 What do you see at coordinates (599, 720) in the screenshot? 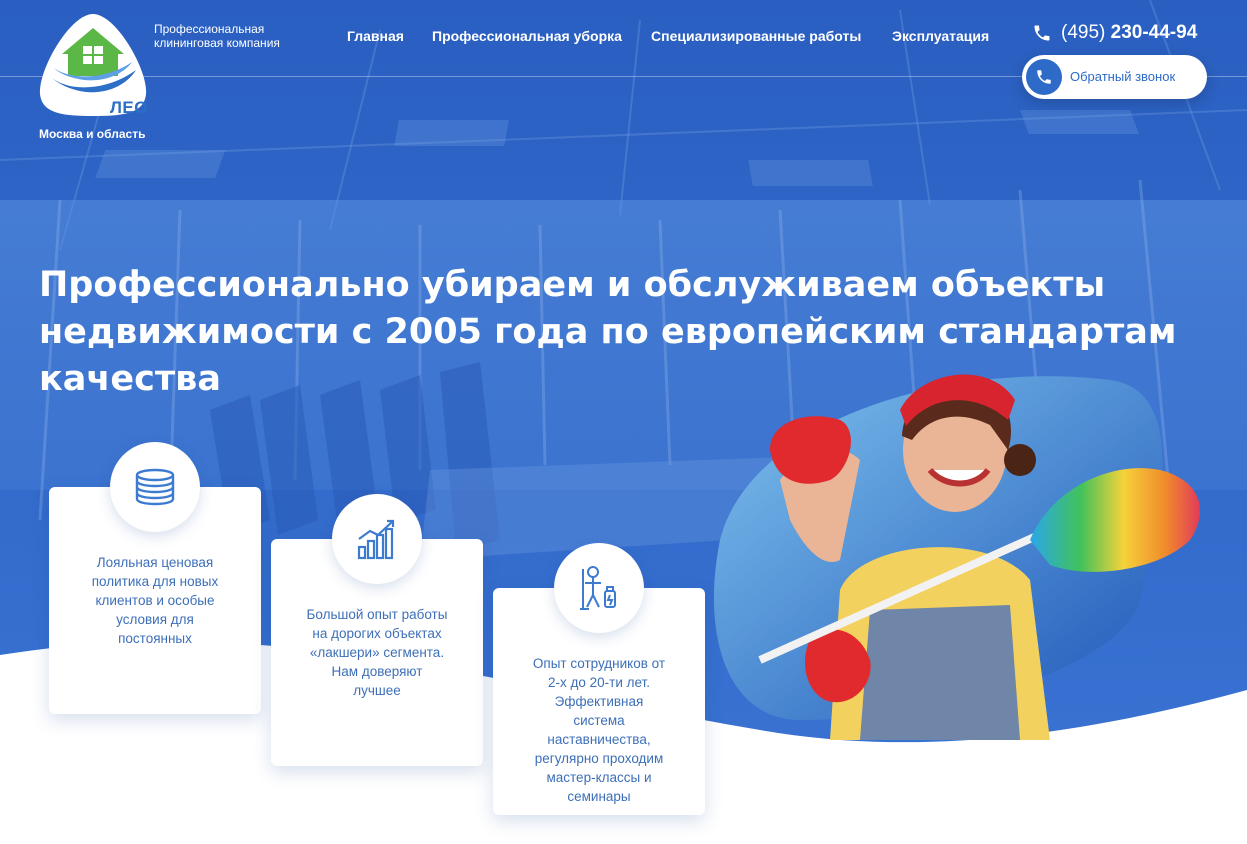
I see `feature-line: система` at bounding box center [599, 720].